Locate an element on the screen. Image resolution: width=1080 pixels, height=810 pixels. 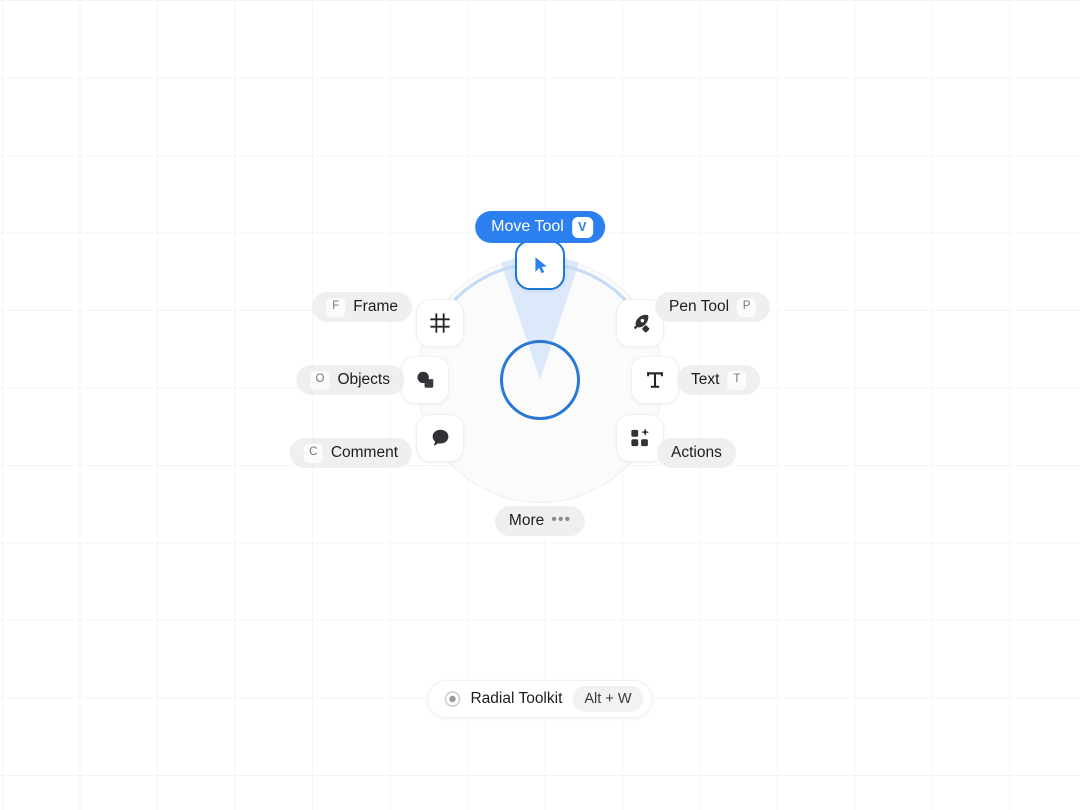
status-pill-title: Radial Toolkit is located at coordinates (516, 698).